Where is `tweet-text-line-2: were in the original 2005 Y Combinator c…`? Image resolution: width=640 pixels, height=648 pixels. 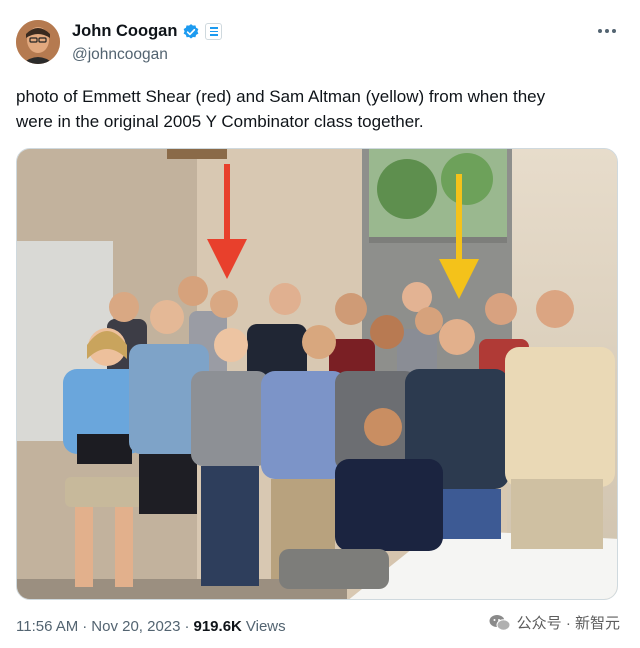
tweet-text-line-2: were in the original 2005 Y Combinator c… is located at coordinates (220, 121).